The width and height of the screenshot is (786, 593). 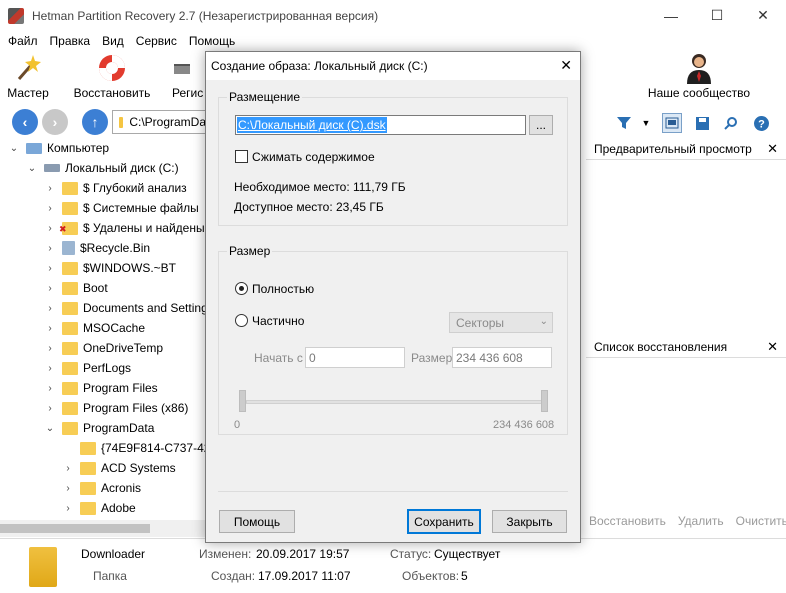 I want to click on filter-dropdown-icon: ▼, so click(x=646, y=123).